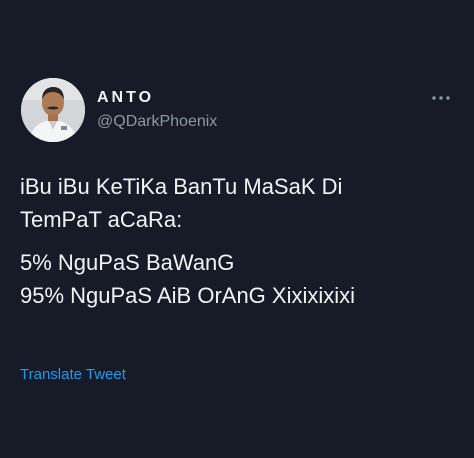  I want to click on avatar, so click(53, 110).